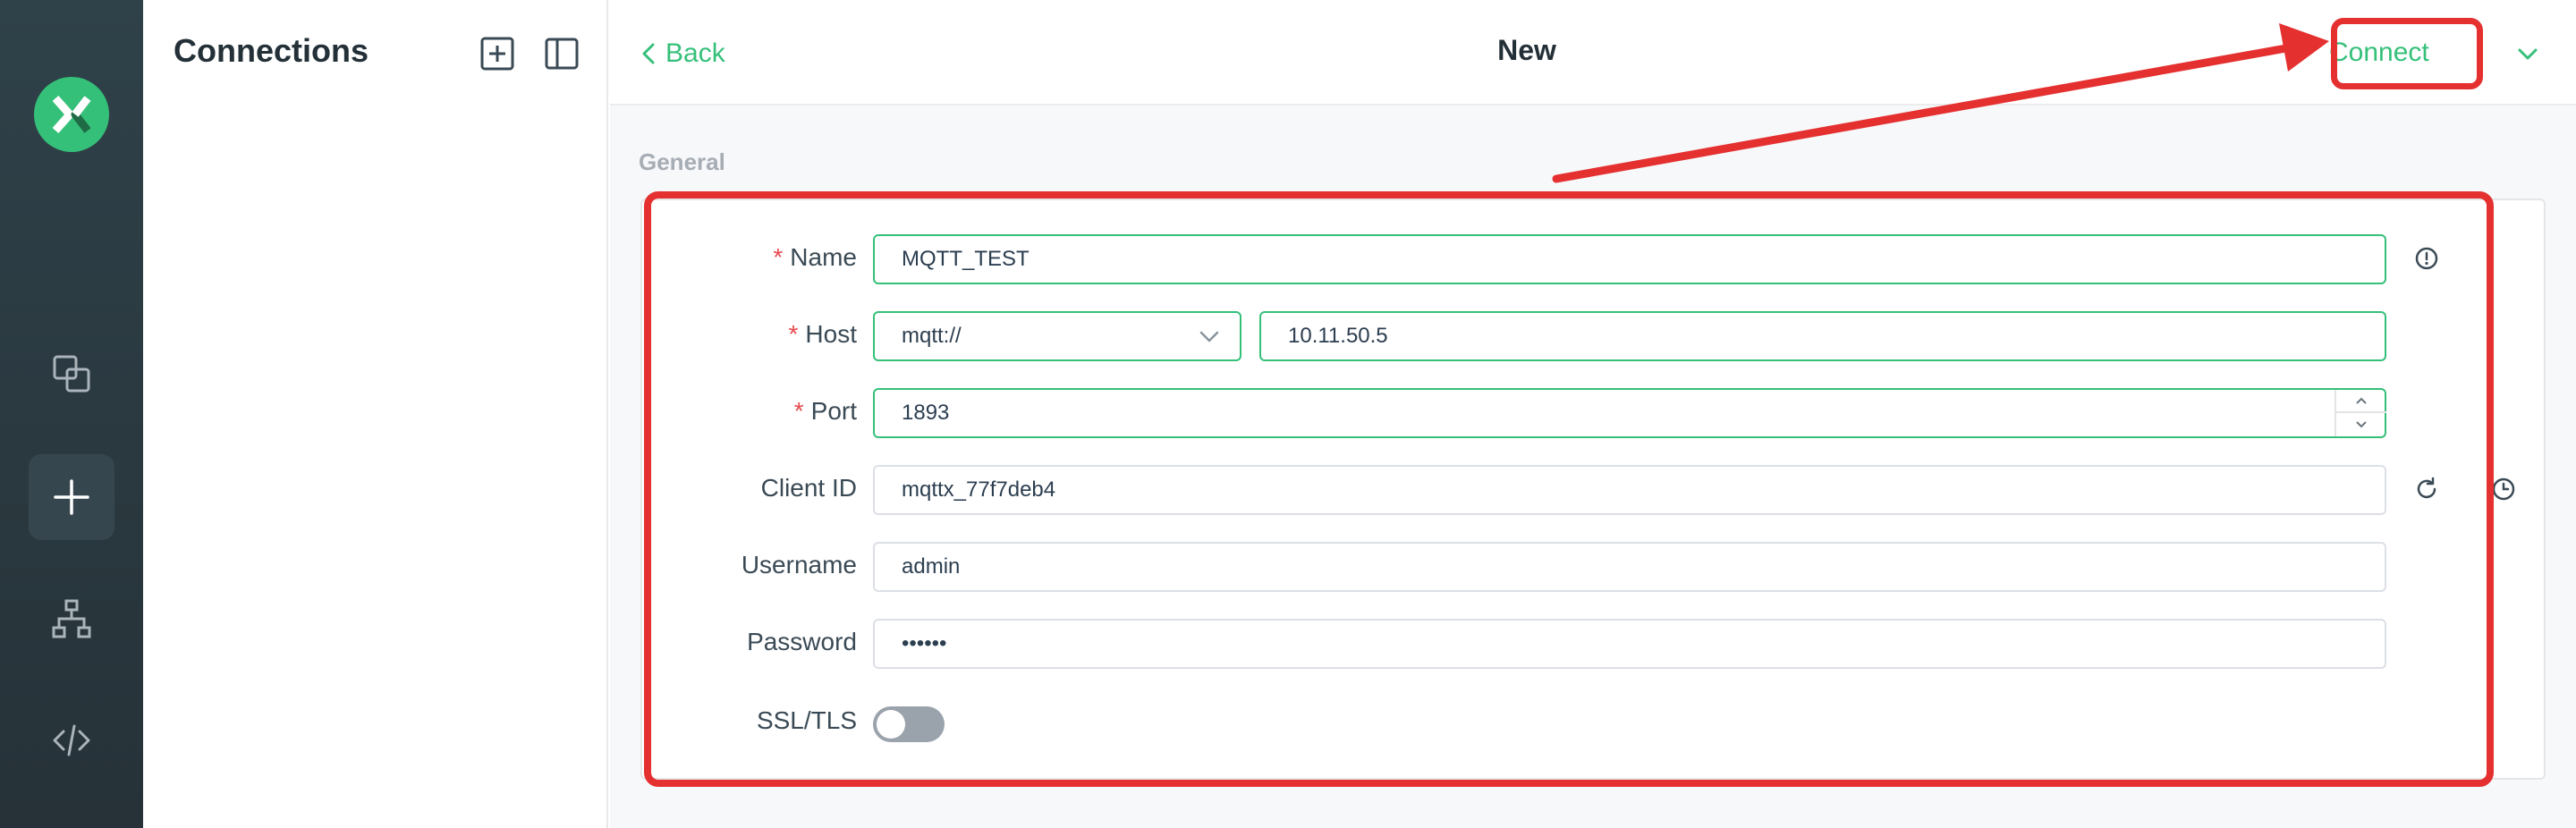 The width and height of the screenshot is (2576, 828). I want to click on toggle-knob, so click(891, 725).